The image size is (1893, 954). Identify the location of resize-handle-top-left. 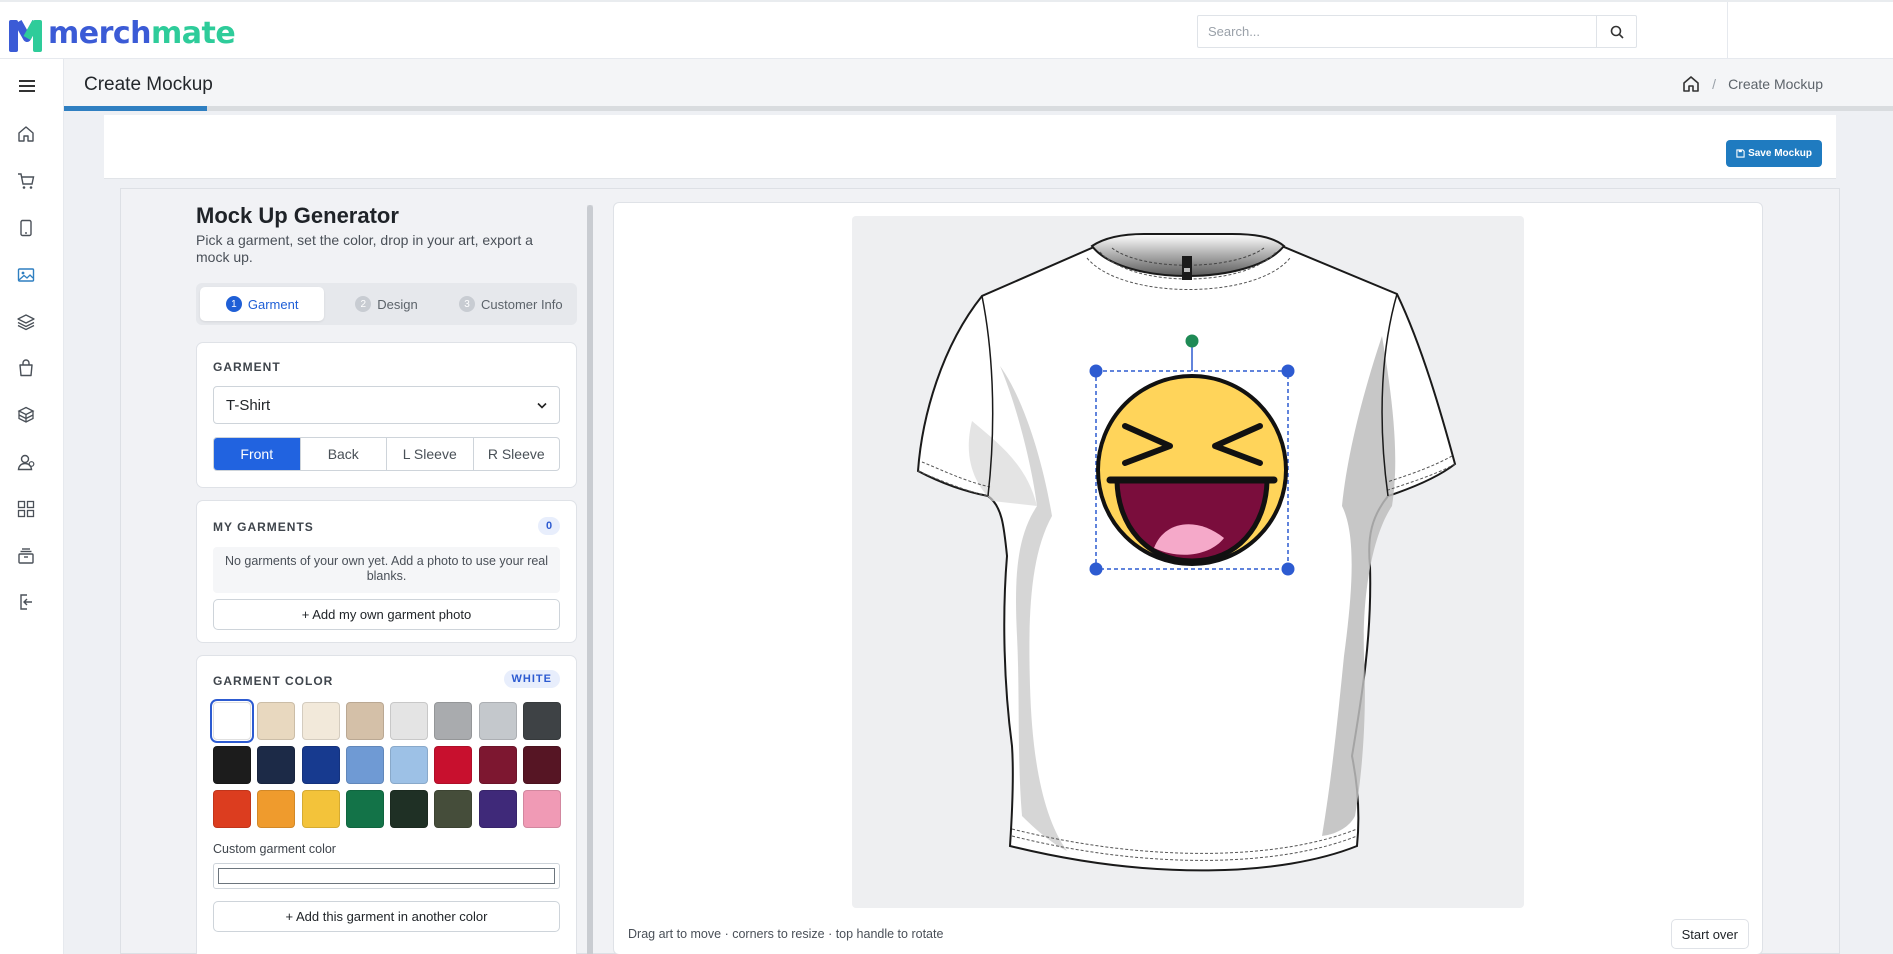
(1096, 371).